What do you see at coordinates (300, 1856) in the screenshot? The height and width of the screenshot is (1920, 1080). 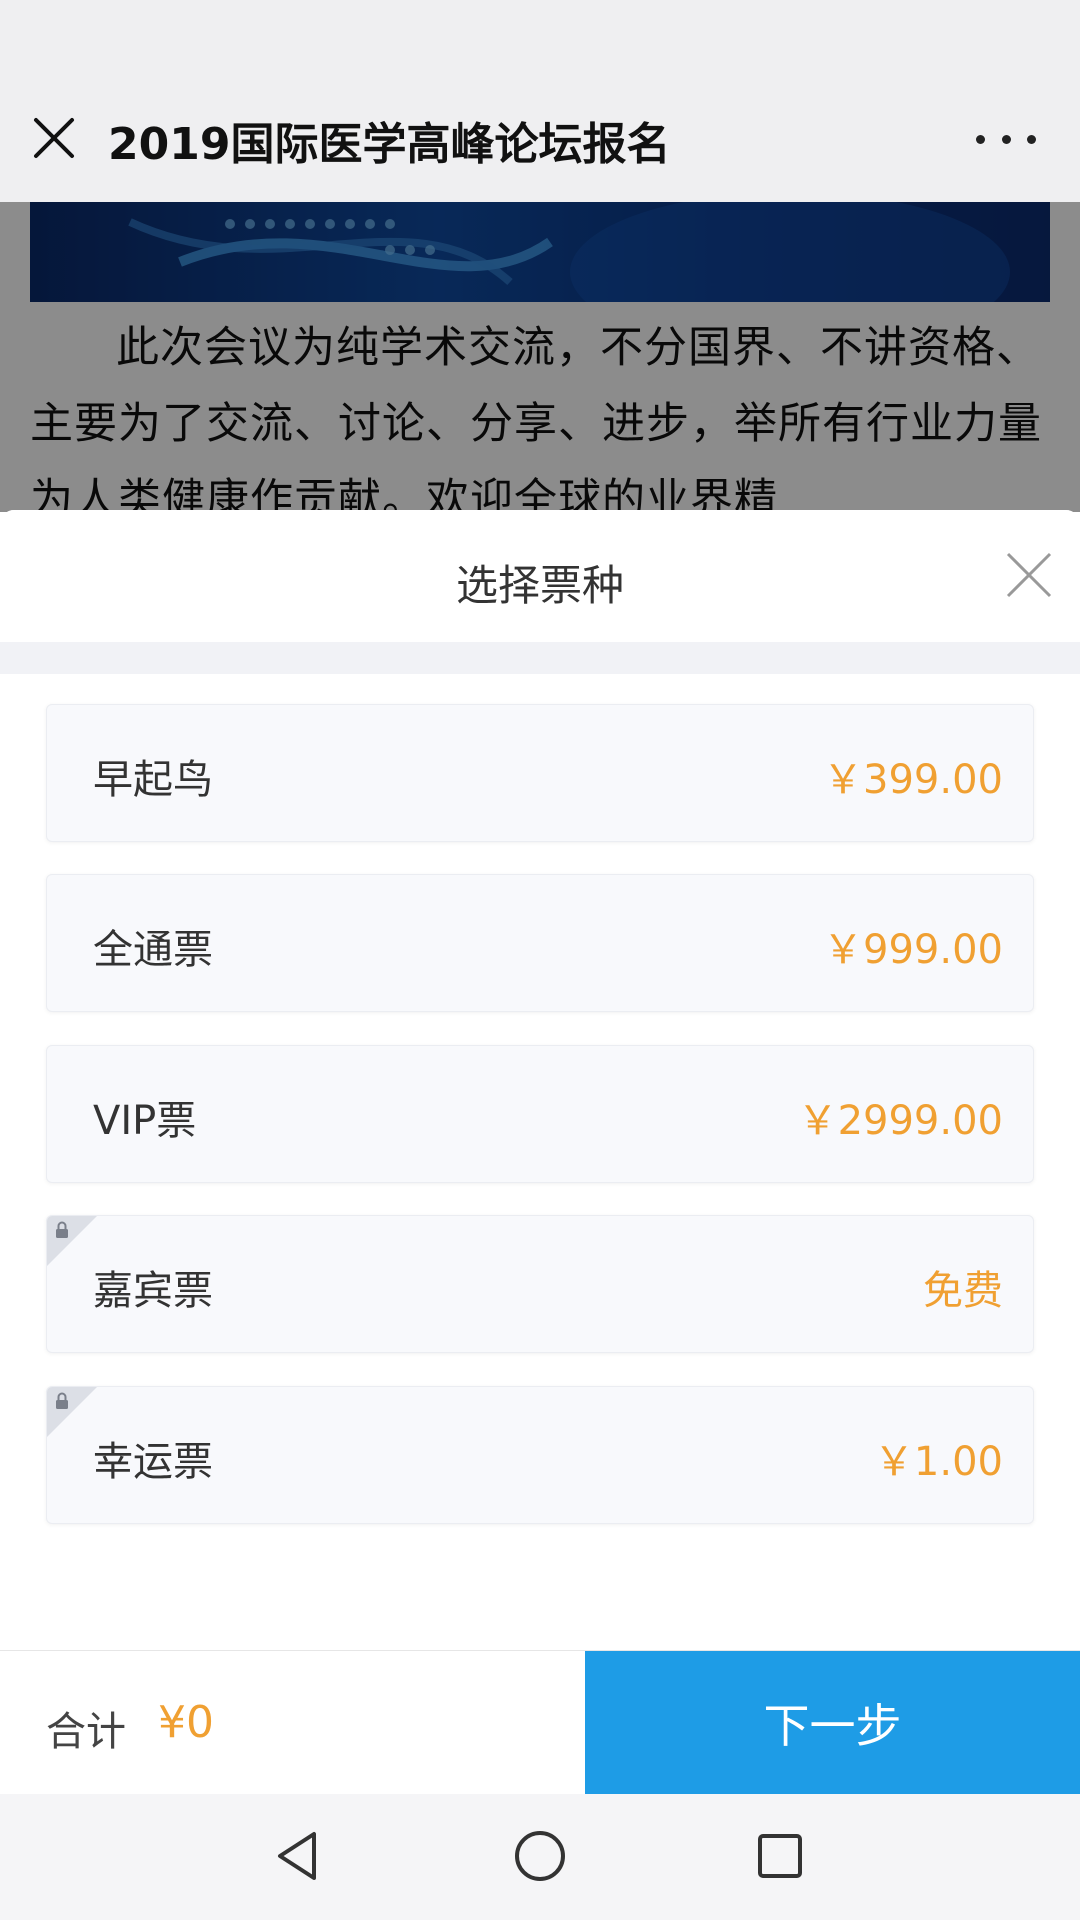 I see `back-triangle-icon` at bounding box center [300, 1856].